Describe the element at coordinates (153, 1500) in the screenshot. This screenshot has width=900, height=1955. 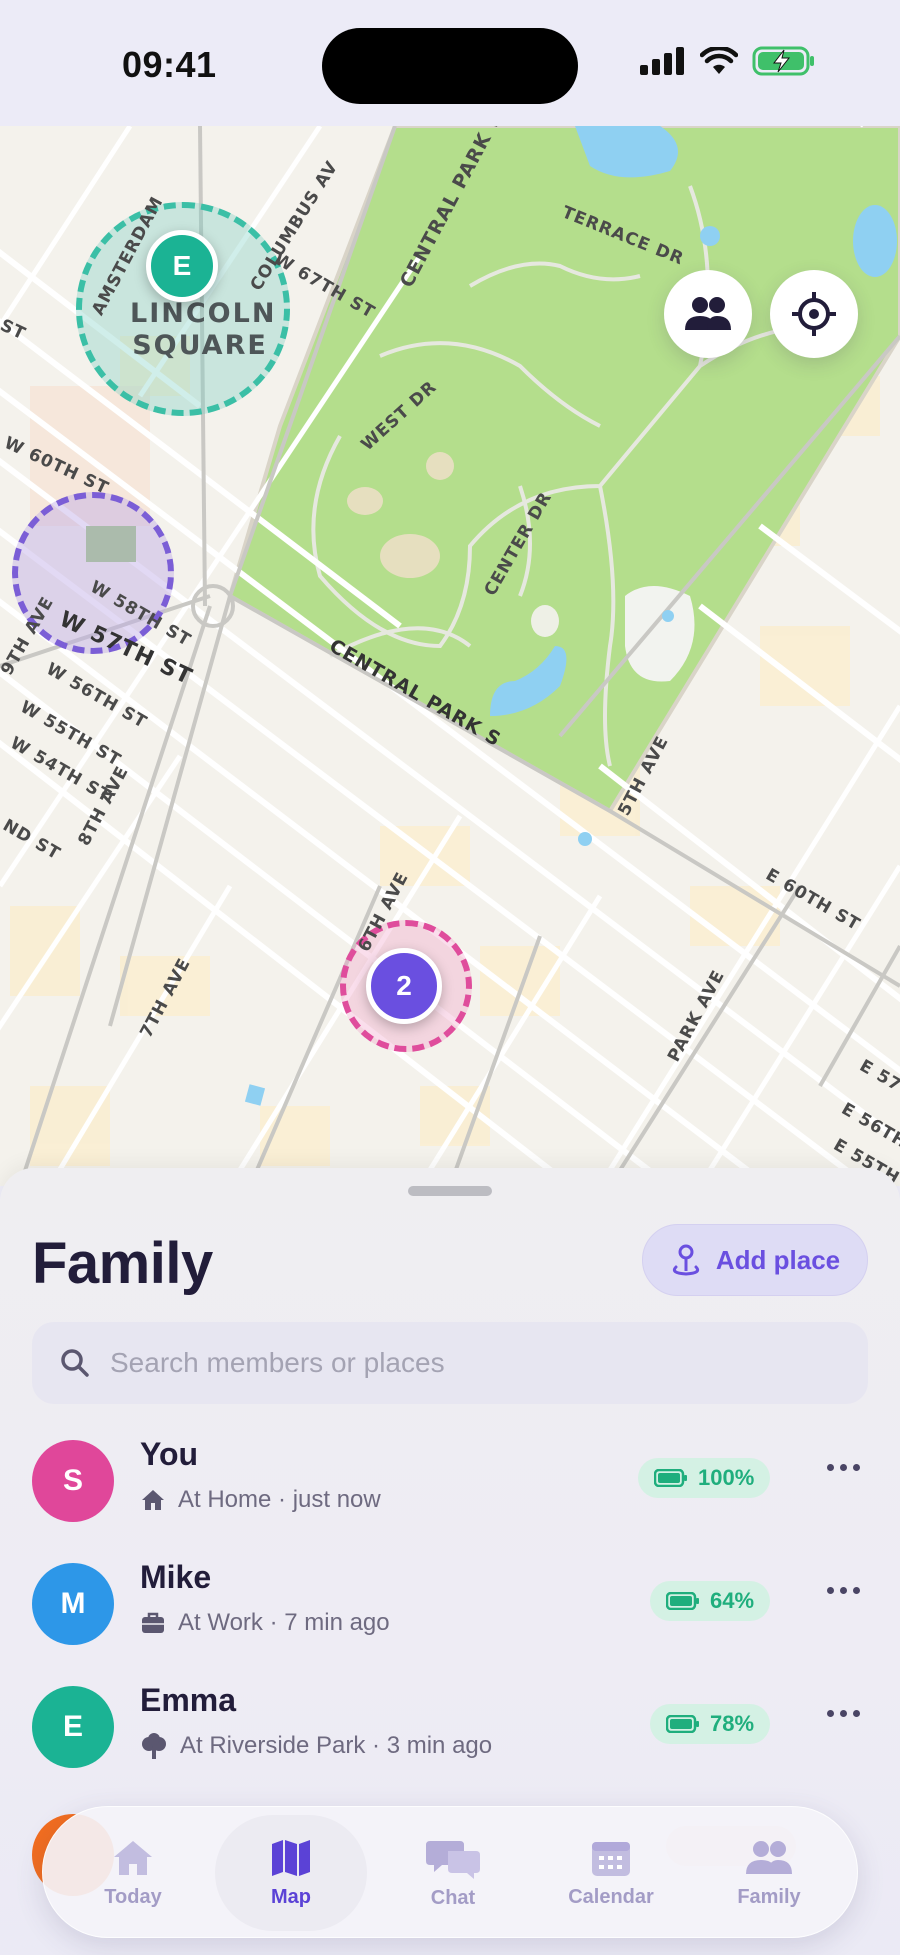
I see `home-icon` at that location.